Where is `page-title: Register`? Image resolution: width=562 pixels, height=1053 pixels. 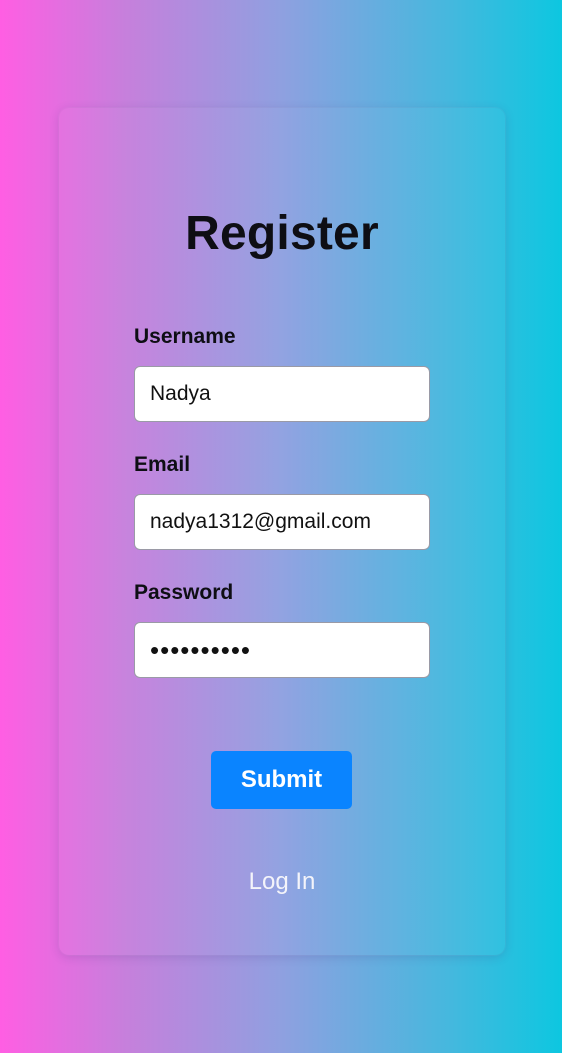 page-title: Register is located at coordinates (282, 233).